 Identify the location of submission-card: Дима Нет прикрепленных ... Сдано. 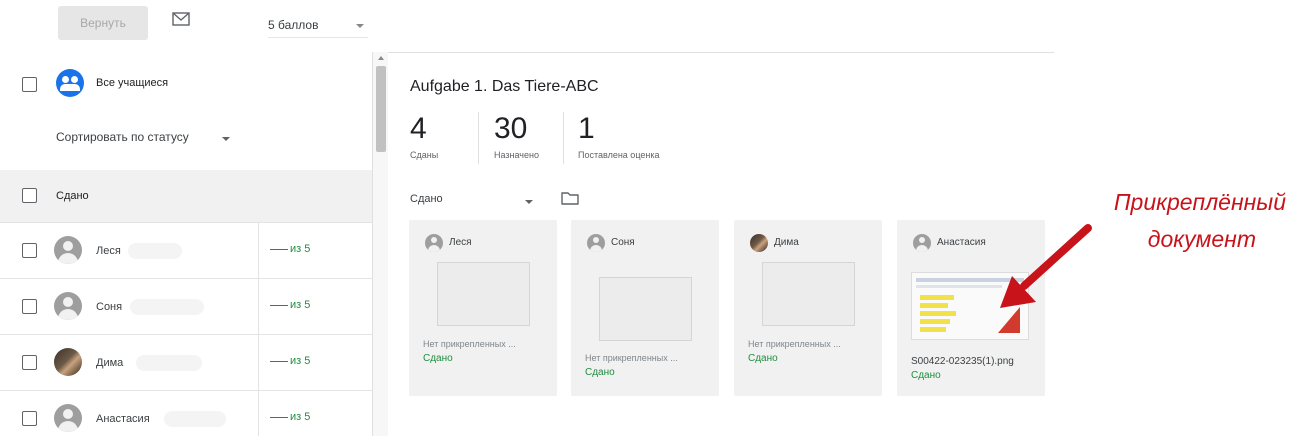
(808, 308).